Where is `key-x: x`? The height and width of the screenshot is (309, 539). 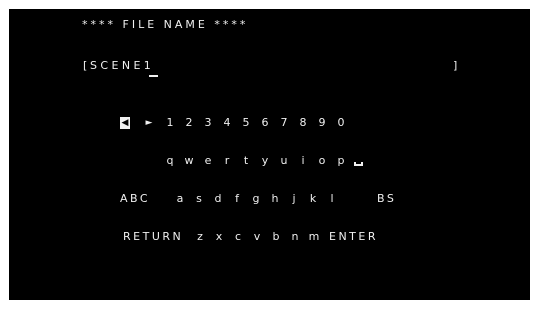 key-x: x is located at coordinates (219, 237).